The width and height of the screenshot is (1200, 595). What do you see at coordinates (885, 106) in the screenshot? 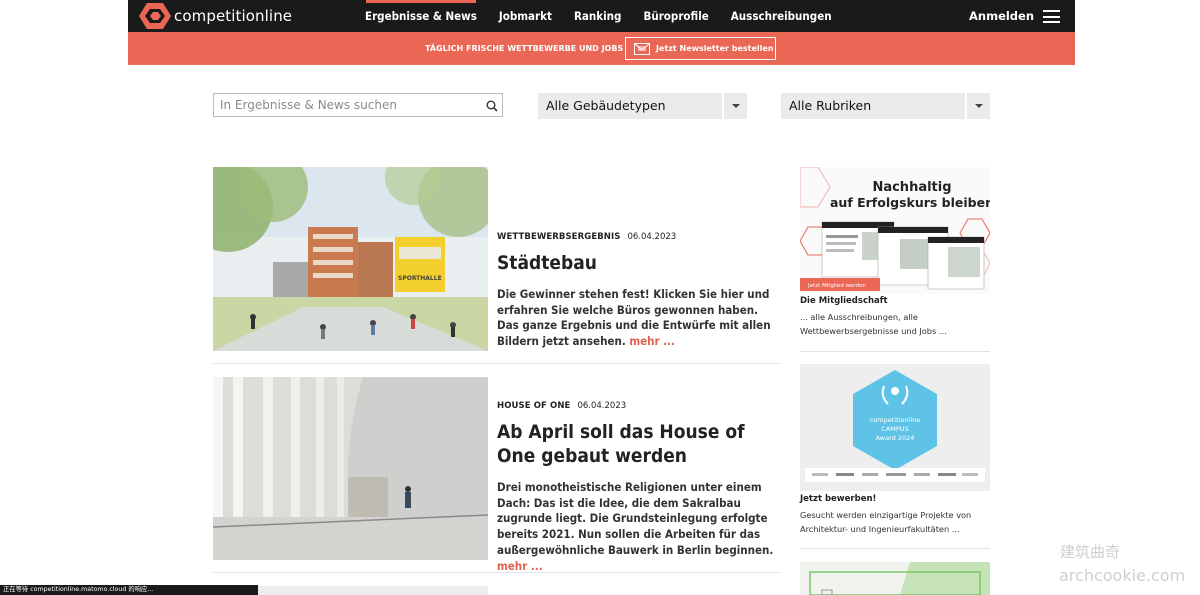
I see `category-select: Alle Rubriken` at bounding box center [885, 106].